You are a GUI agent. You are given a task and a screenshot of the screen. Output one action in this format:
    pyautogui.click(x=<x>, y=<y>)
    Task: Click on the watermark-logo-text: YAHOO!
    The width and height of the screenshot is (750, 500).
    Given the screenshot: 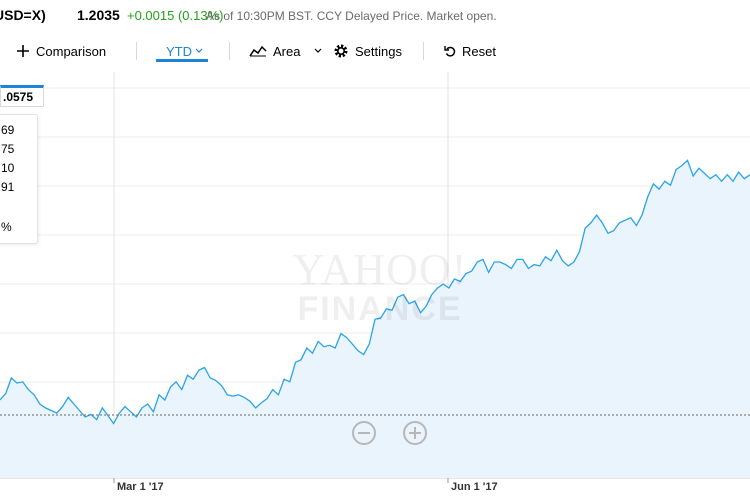 What is the action you would take?
    pyautogui.click(x=380, y=269)
    